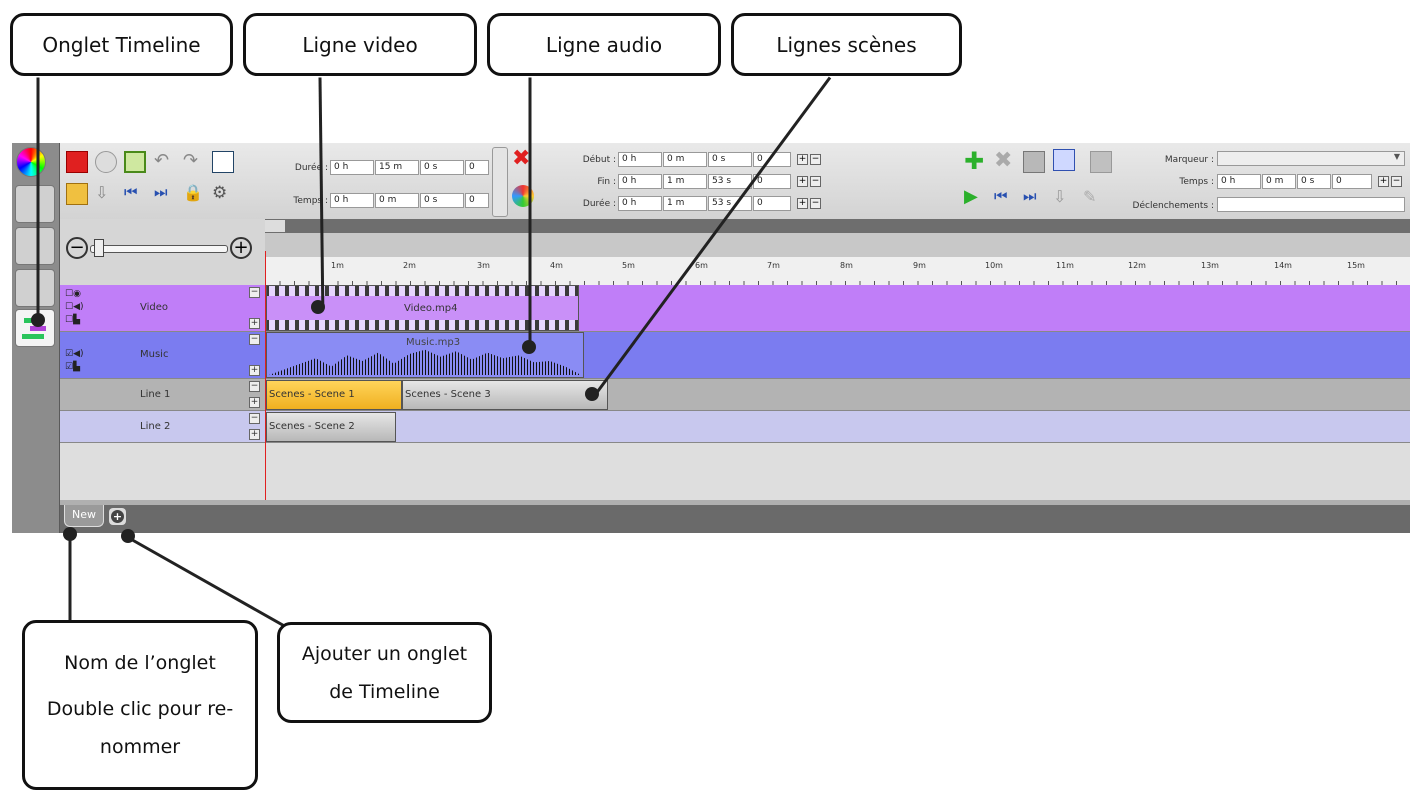  I want to click on fin-minutes: 1 m, so click(685, 181).